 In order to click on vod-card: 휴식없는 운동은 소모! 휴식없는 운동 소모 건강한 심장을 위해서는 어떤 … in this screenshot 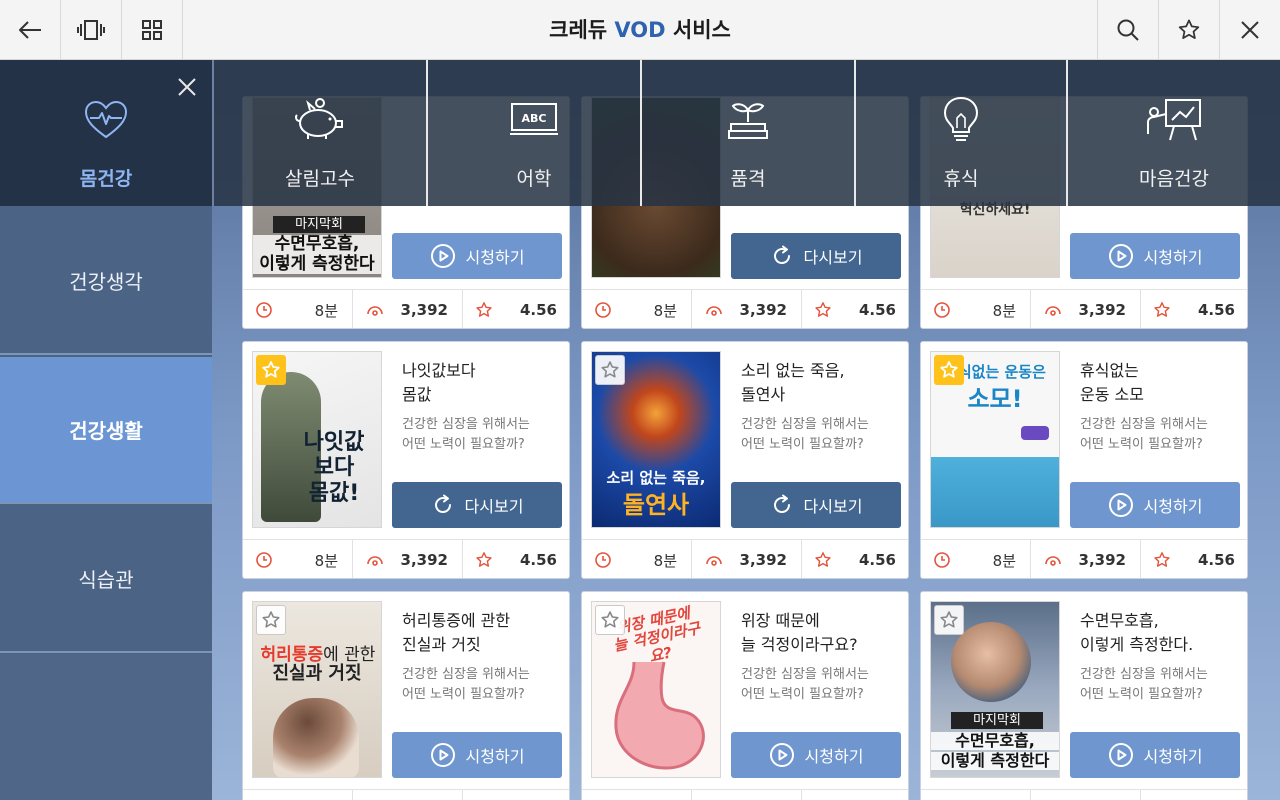, I will do `click(1084, 460)`.